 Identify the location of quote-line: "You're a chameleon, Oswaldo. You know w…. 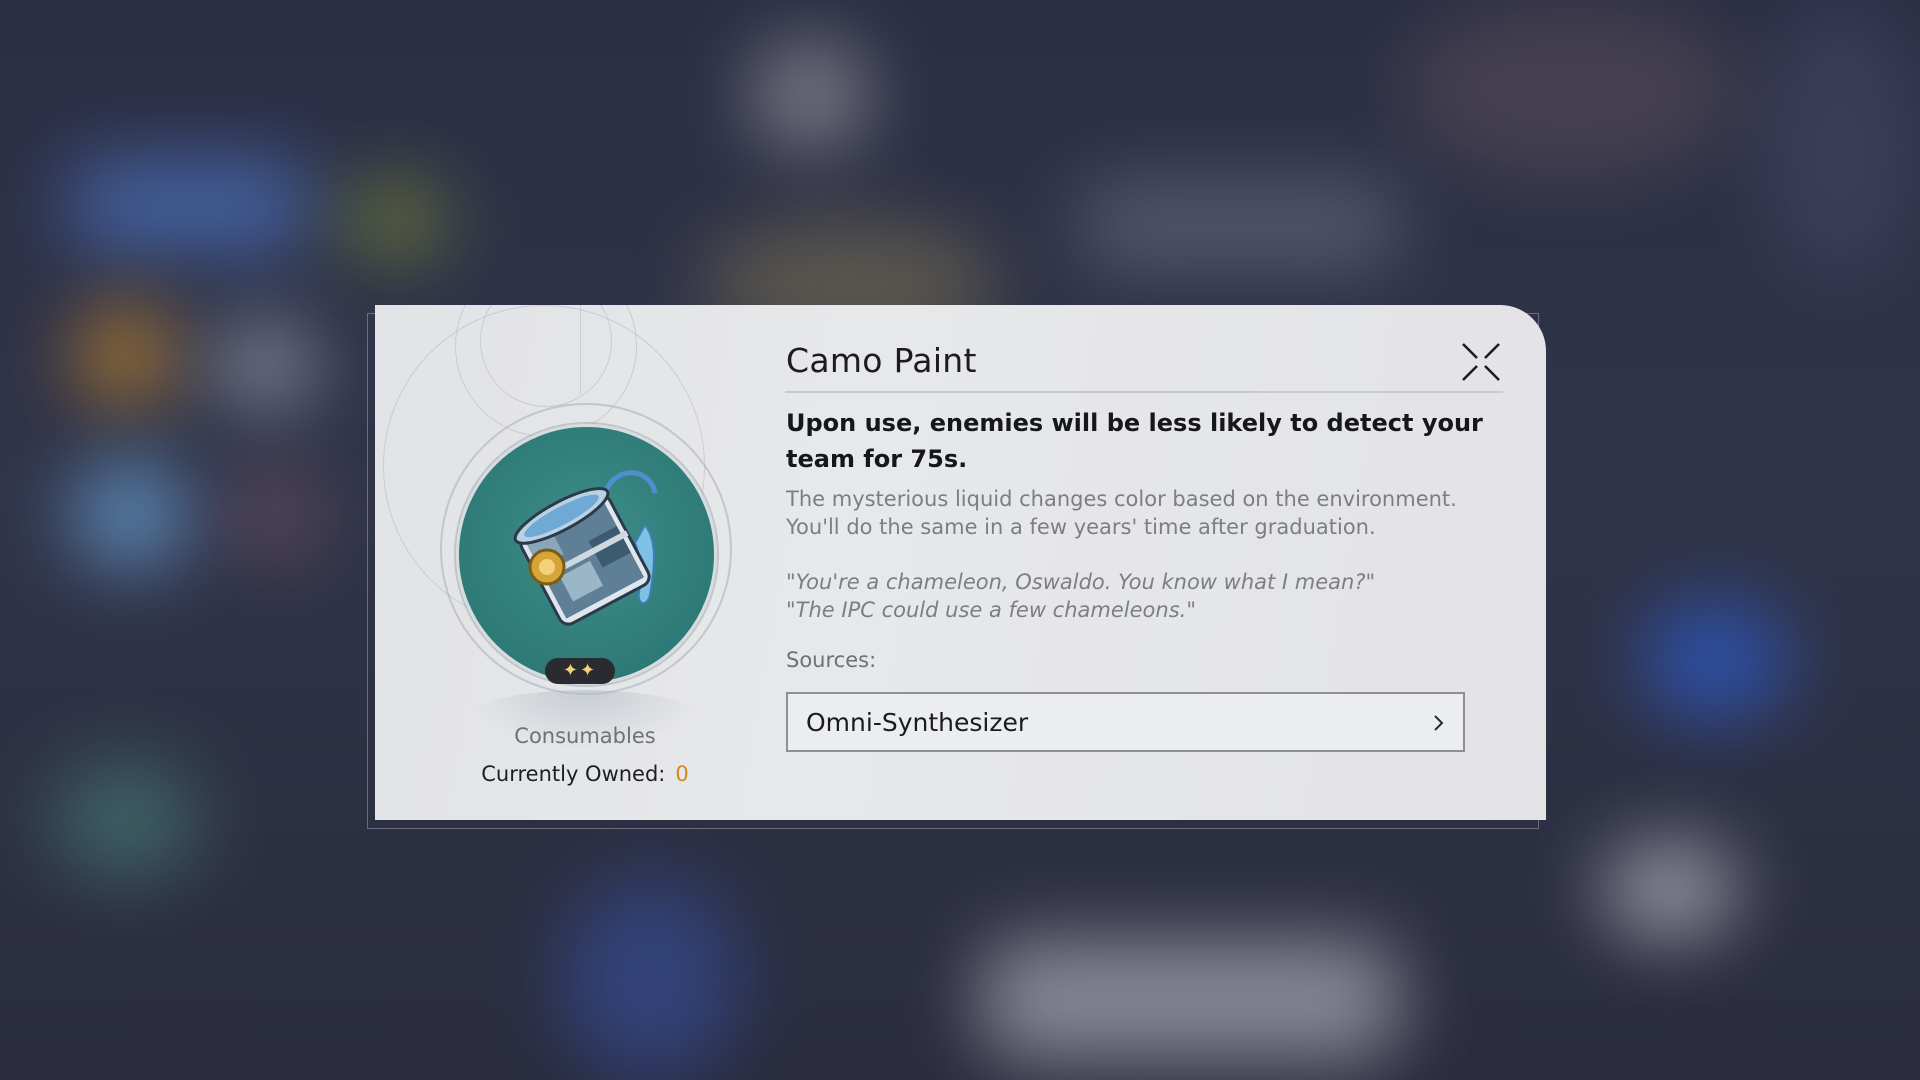
(1081, 582).